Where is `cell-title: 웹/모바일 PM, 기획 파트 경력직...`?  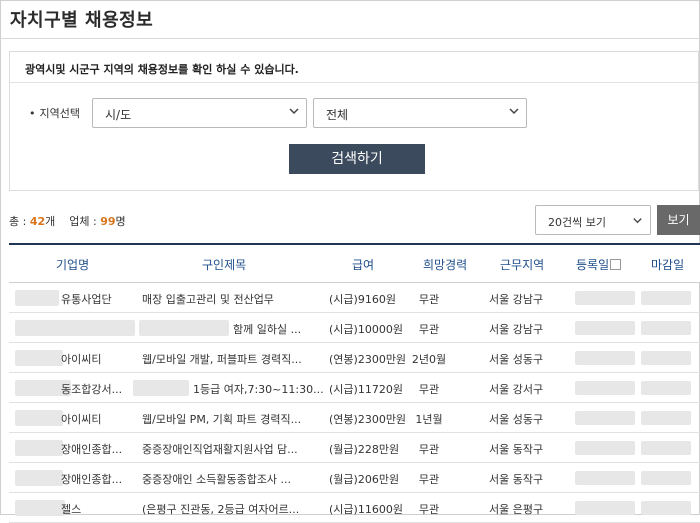 cell-title: 웹/모바일 PM, 기획 파트 경력직... is located at coordinates (221, 419).